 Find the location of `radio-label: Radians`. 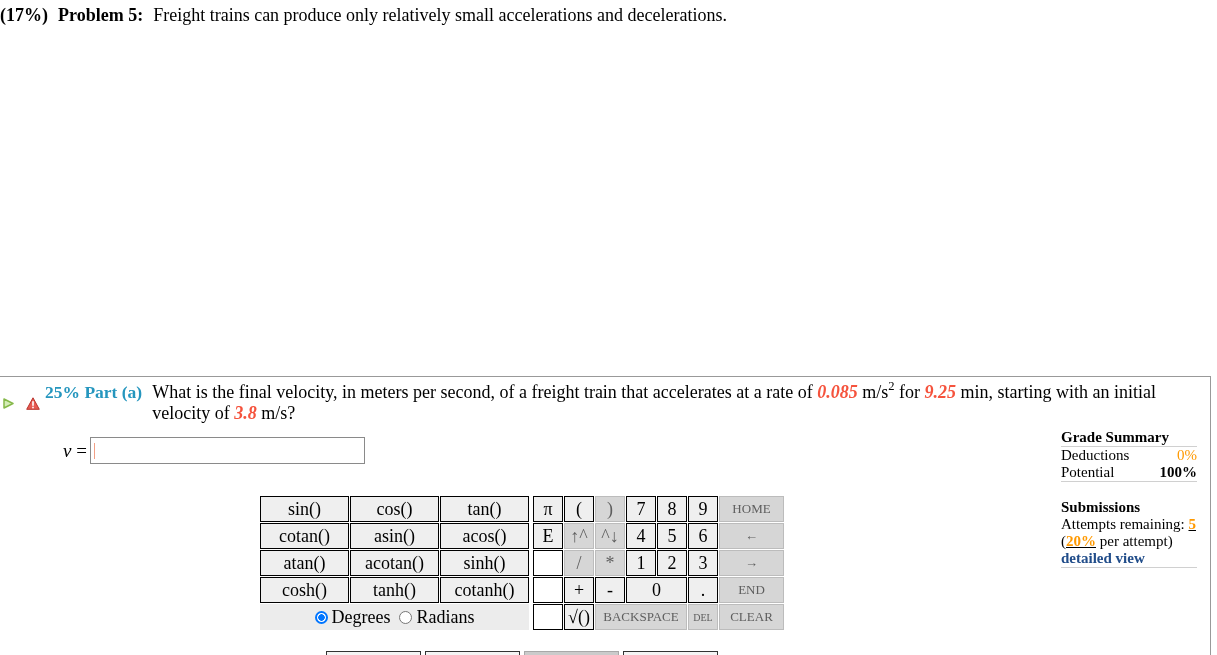

radio-label: Radians is located at coordinates (445, 617).